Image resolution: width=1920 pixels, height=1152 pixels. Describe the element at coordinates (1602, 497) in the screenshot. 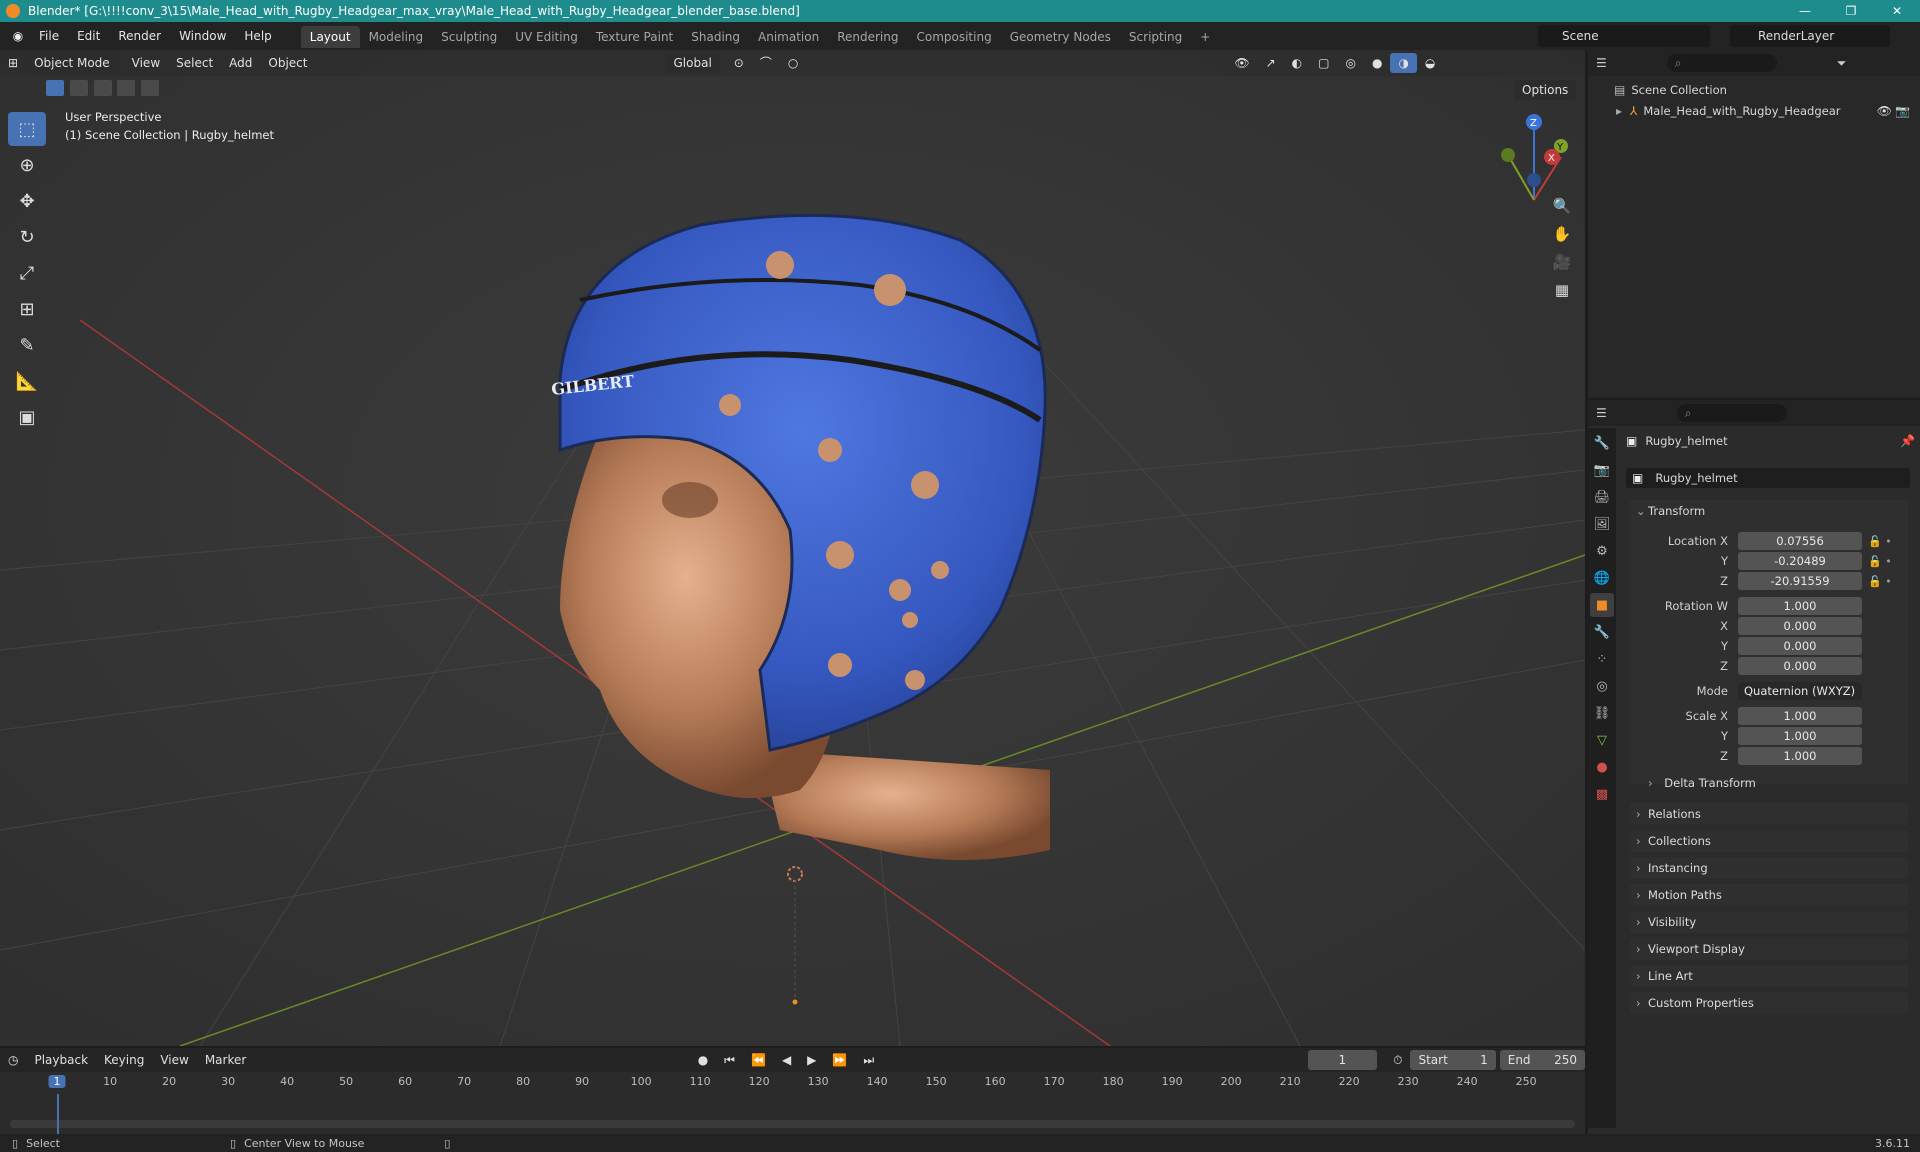

I see `output-tab-icon: 🖨` at that location.